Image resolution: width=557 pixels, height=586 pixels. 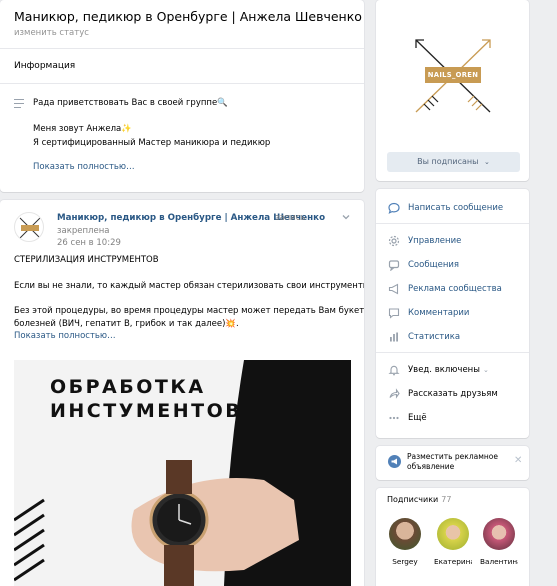 What do you see at coordinates (290, 218) in the screenshot?
I see `pinned-label: запись` at bounding box center [290, 218].